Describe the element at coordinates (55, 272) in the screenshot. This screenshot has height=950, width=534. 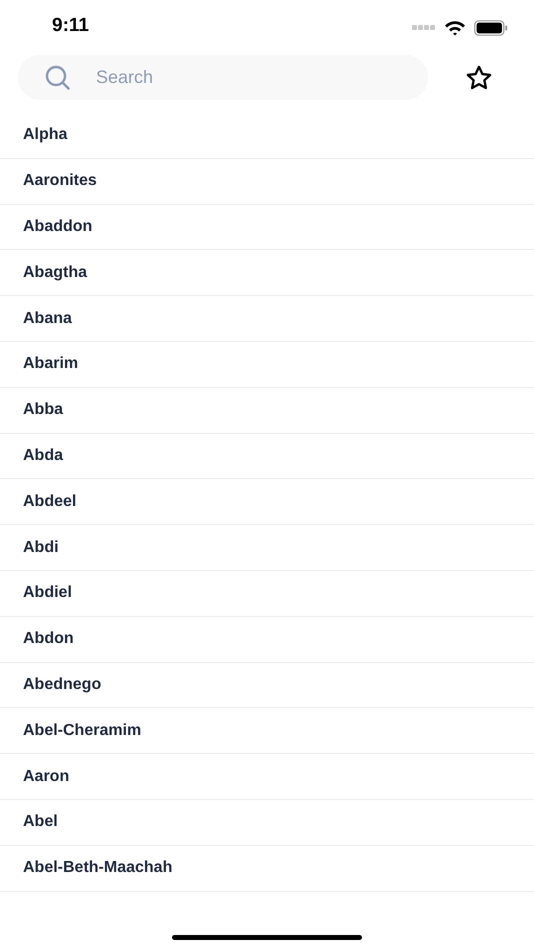
I see `list-item: Abagtha` at that location.